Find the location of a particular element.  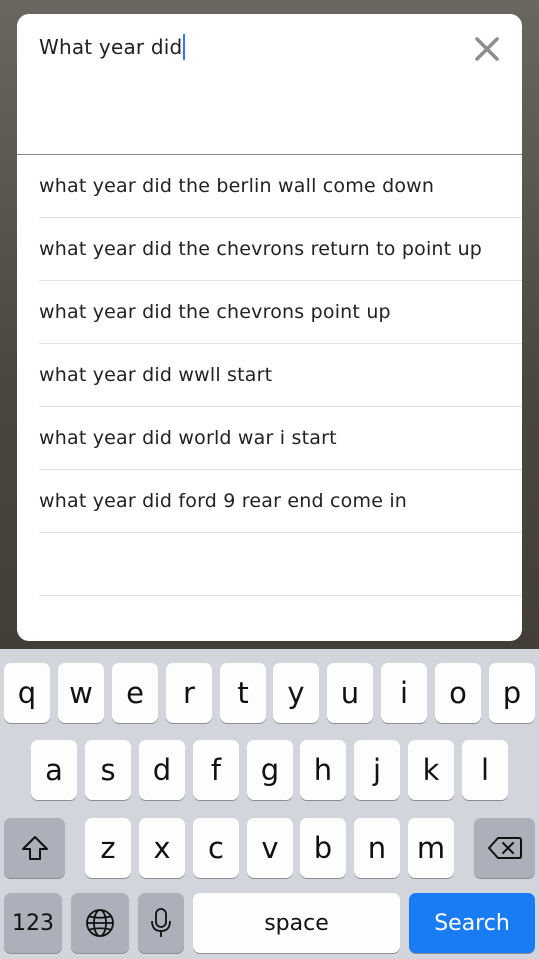

search-query-wrapper: What year did is located at coordinates (112, 47).